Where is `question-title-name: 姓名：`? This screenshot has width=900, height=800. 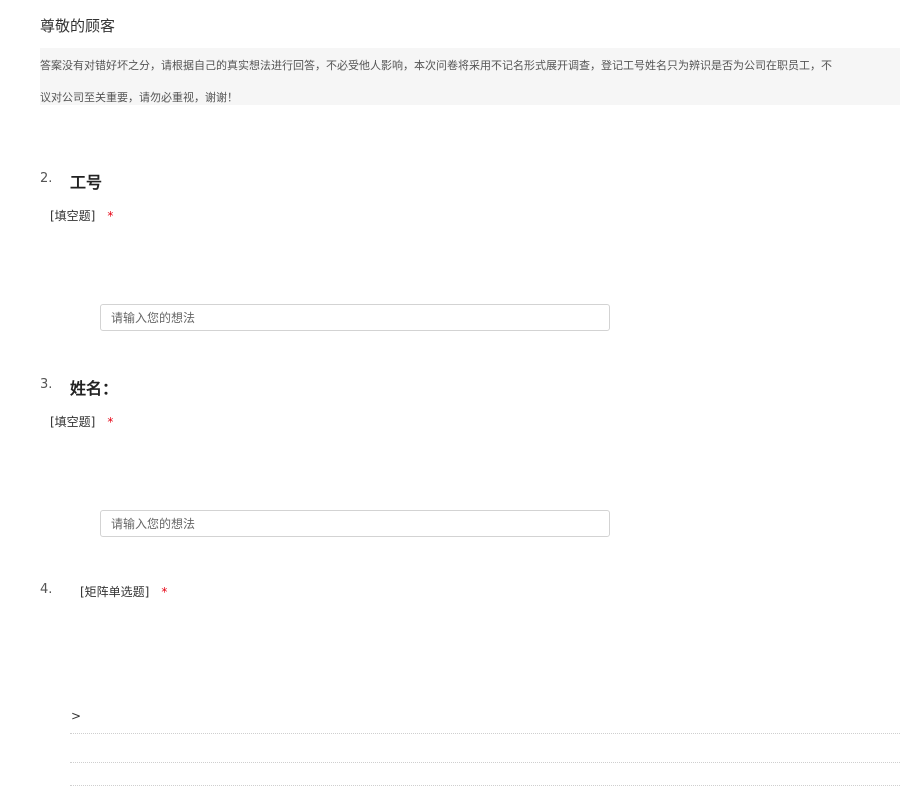
question-title-name: 姓名： is located at coordinates (94, 388).